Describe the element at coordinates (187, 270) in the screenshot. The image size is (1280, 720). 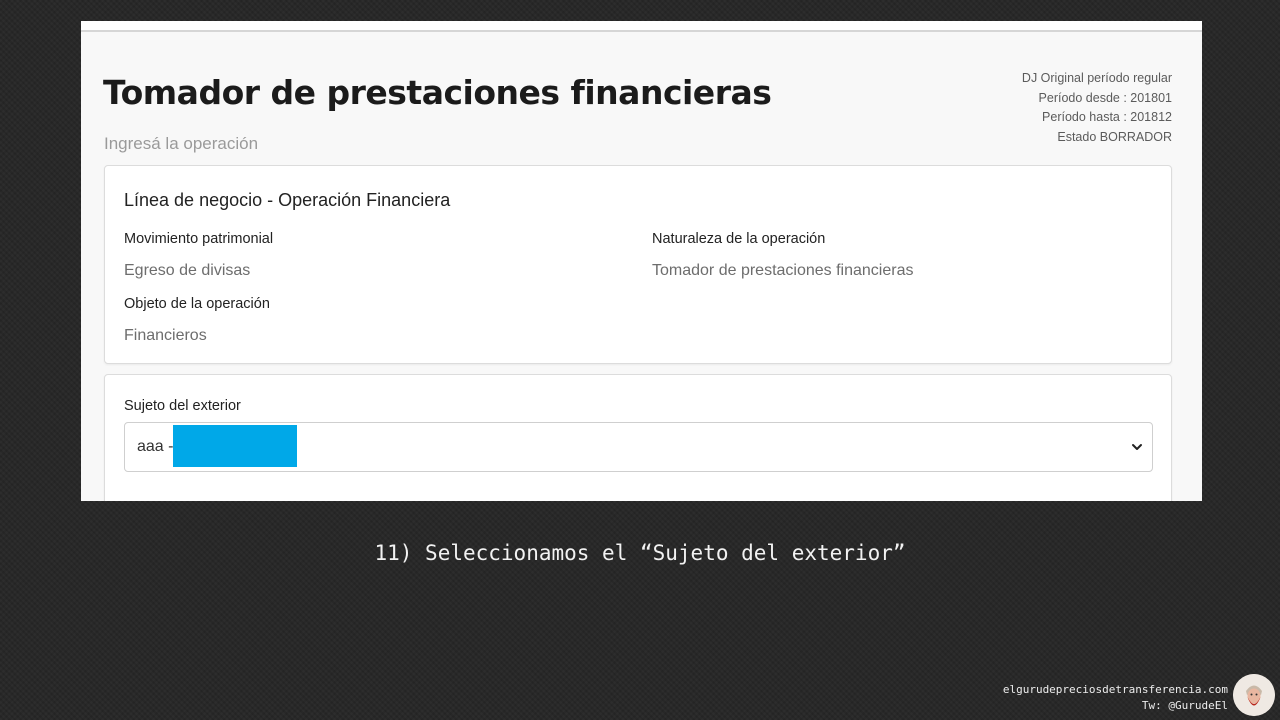
I see `movement-value: Egreso de divisas` at that location.